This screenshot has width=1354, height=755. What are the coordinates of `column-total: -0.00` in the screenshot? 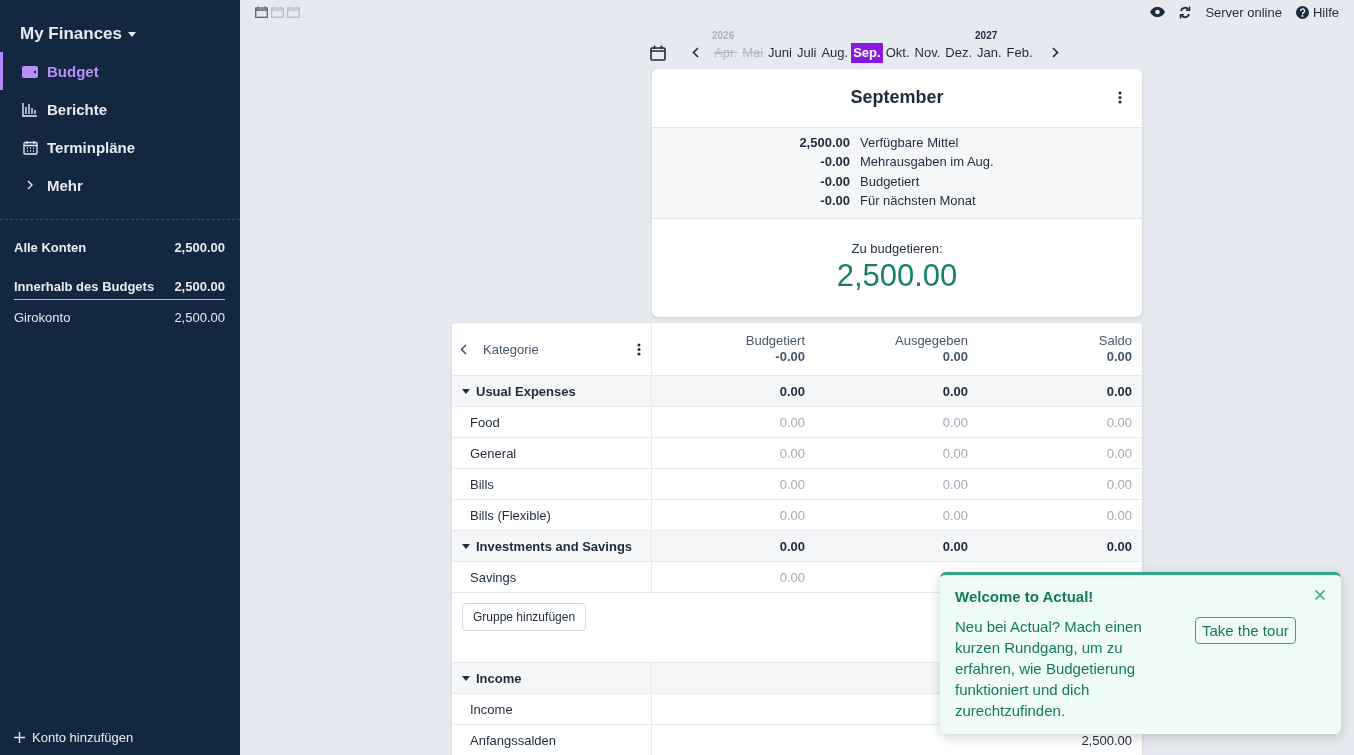 It's located at (790, 357).